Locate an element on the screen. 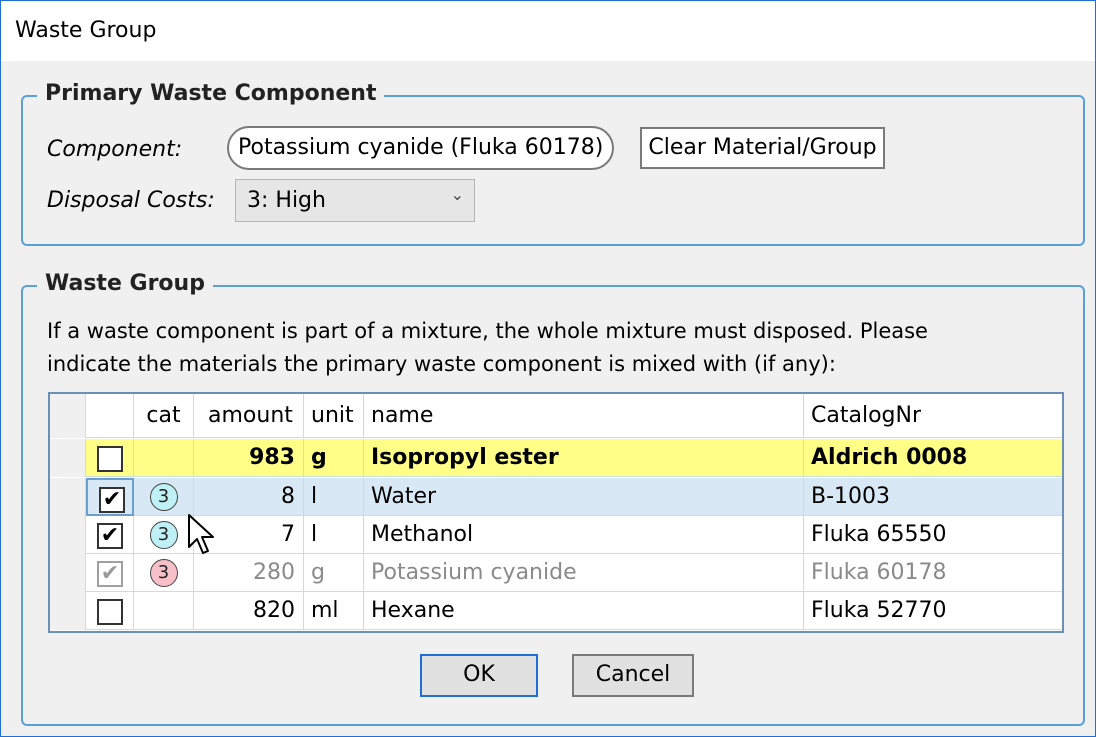 This screenshot has width=1096, height=737. catalog-cell: B-1003 is located at coordinates (933, 497).